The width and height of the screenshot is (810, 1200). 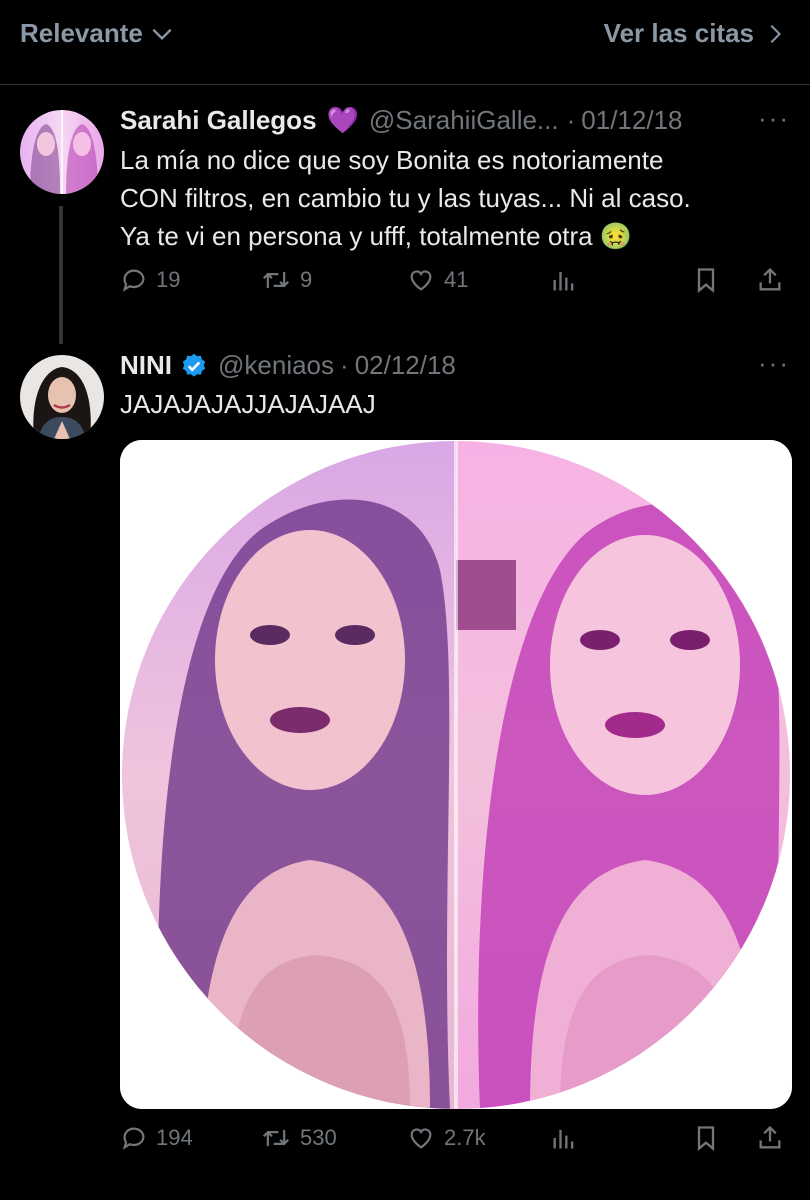 What do you see at coordinates (146, 365) in the screenshot?
I see `author-name: NINI` at bounding box center [146, 365].